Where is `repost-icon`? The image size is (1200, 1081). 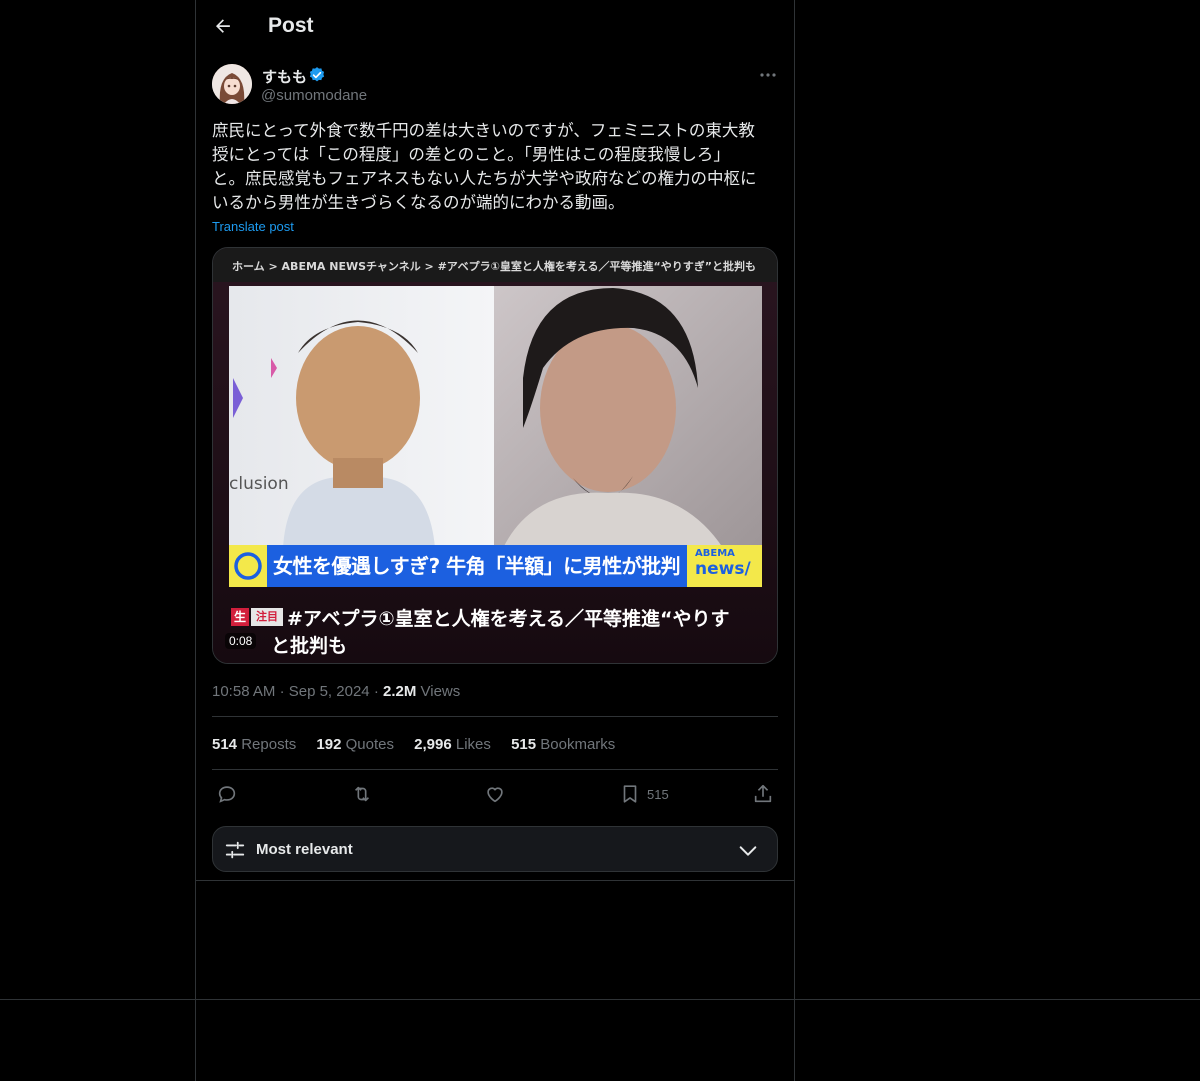 repost-icon is located at coordinates (362, 794).